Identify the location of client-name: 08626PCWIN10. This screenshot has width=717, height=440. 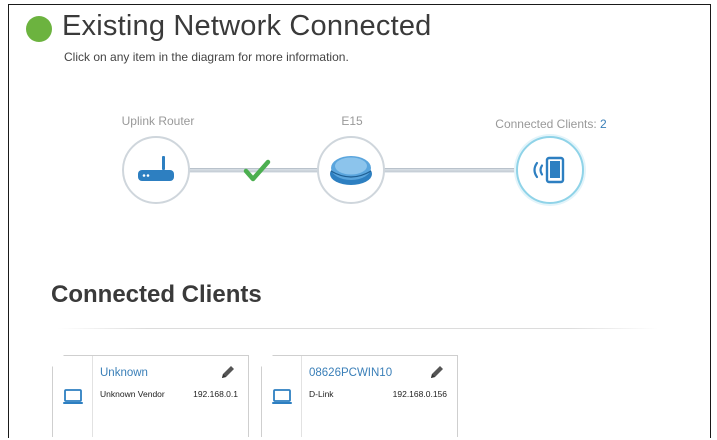
(351, 373).